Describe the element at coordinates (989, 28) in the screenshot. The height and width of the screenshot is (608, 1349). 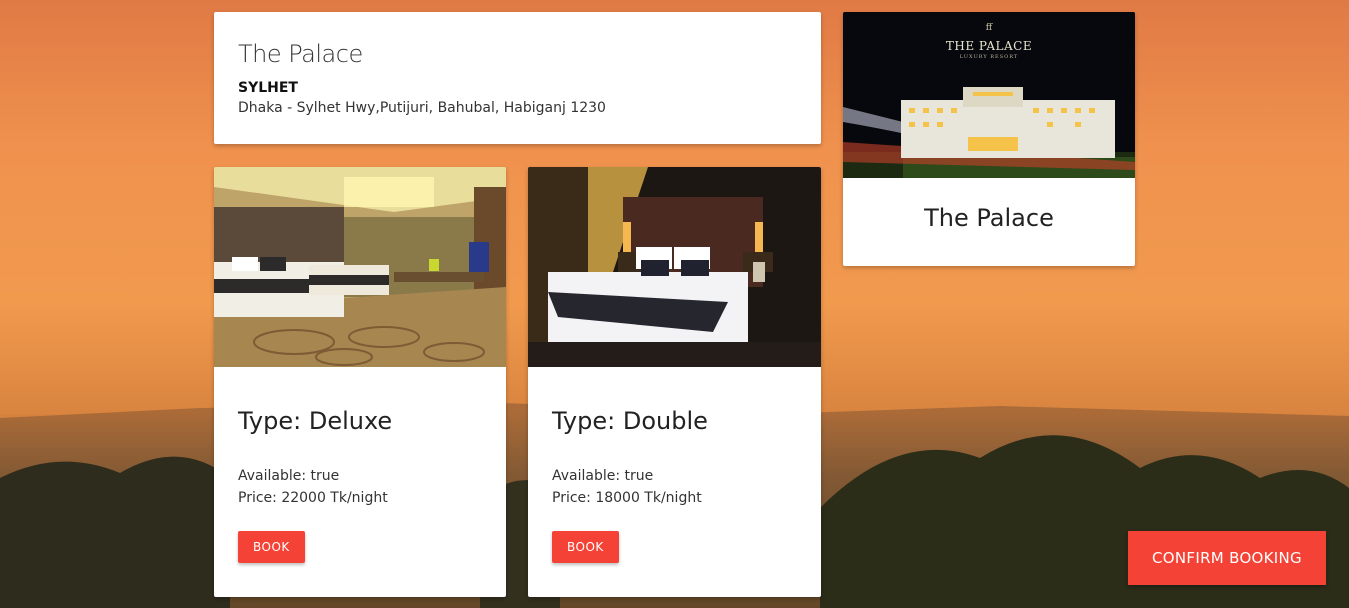
I see `svg-text: ff` at that location.